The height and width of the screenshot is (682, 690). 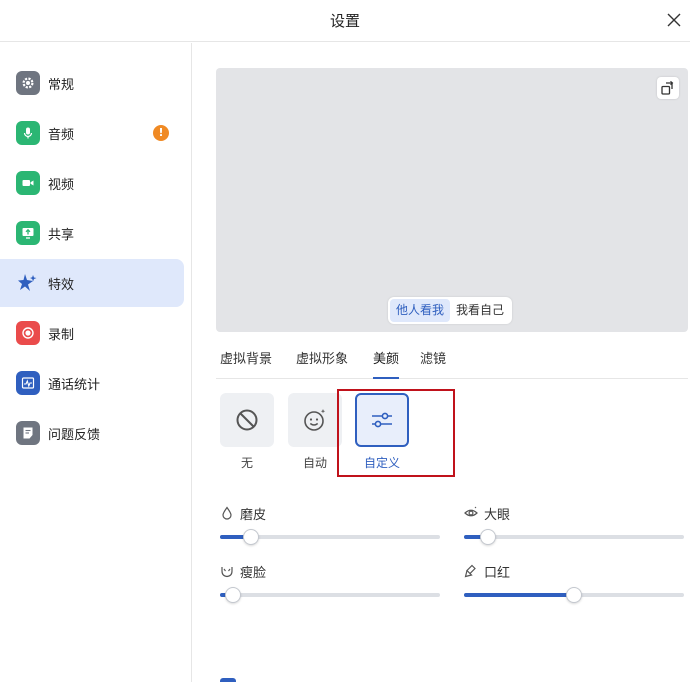 I want to click on share-screen-icon, so click(x=28, y=233).